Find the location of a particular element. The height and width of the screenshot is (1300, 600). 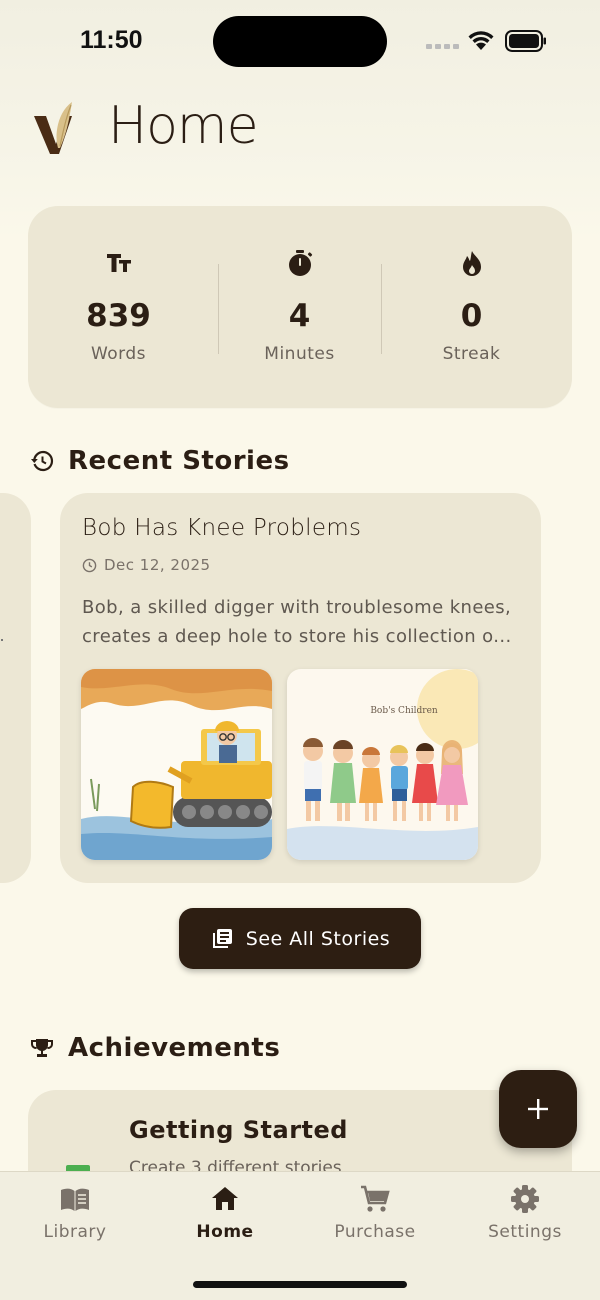

nav-item-purchase: Purchase is located at coordinates (375, 1212).